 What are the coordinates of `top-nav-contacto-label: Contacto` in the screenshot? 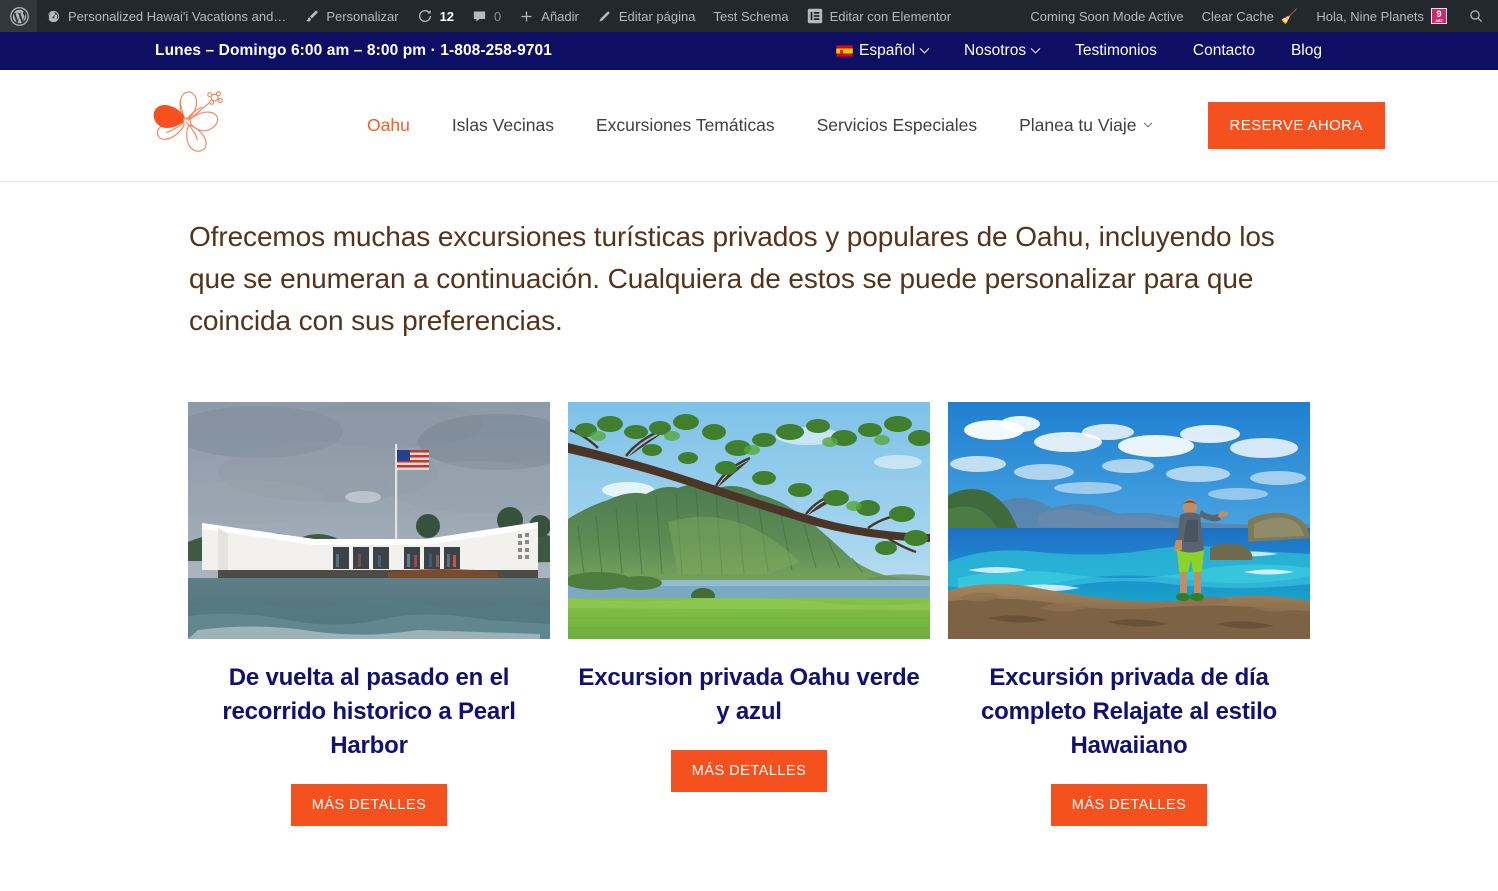 It's located at (1223, 50).